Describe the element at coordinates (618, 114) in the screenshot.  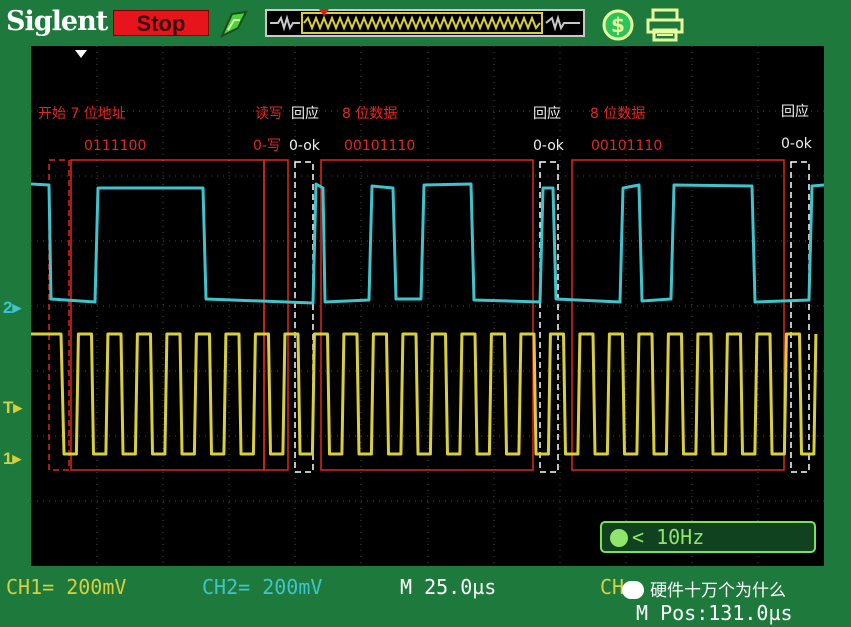
I see `label-data-2: 8 位数据` at that location.